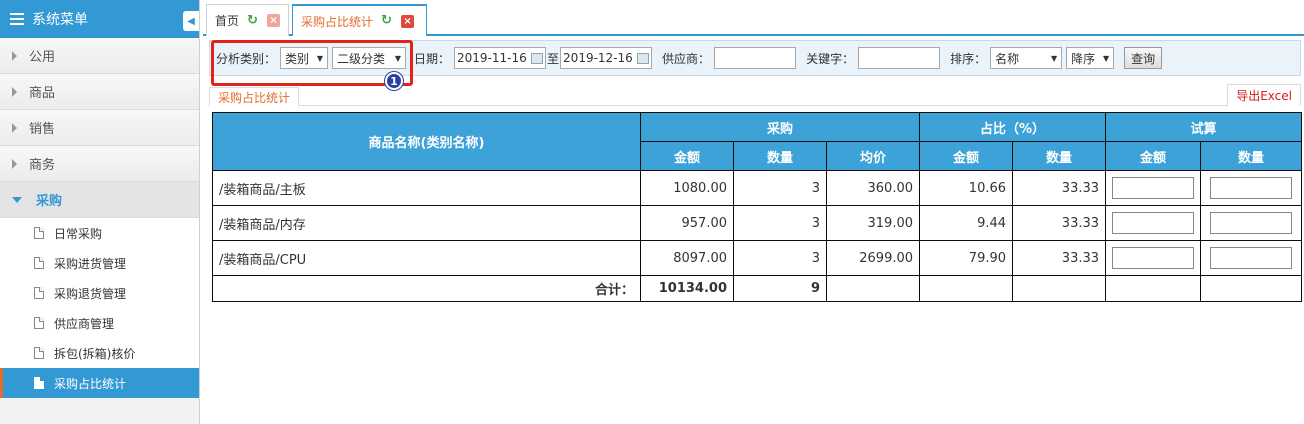  I want to click on date-value: 2019-11-16, so click(492, 58).